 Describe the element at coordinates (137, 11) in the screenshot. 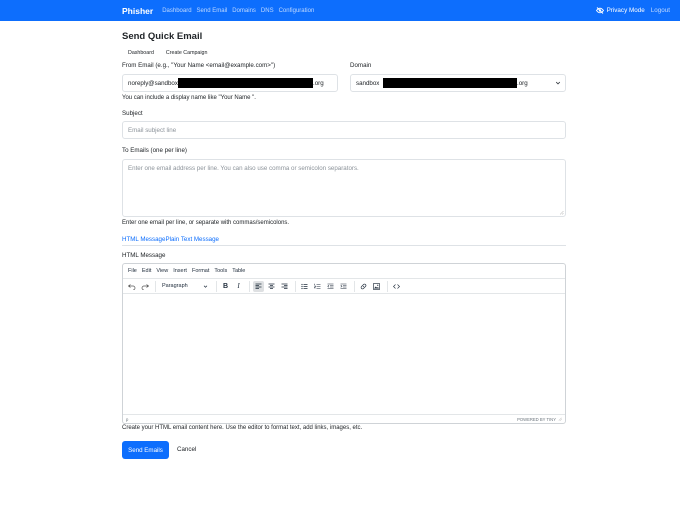

I see `brand-logo: Phisher` at that location.